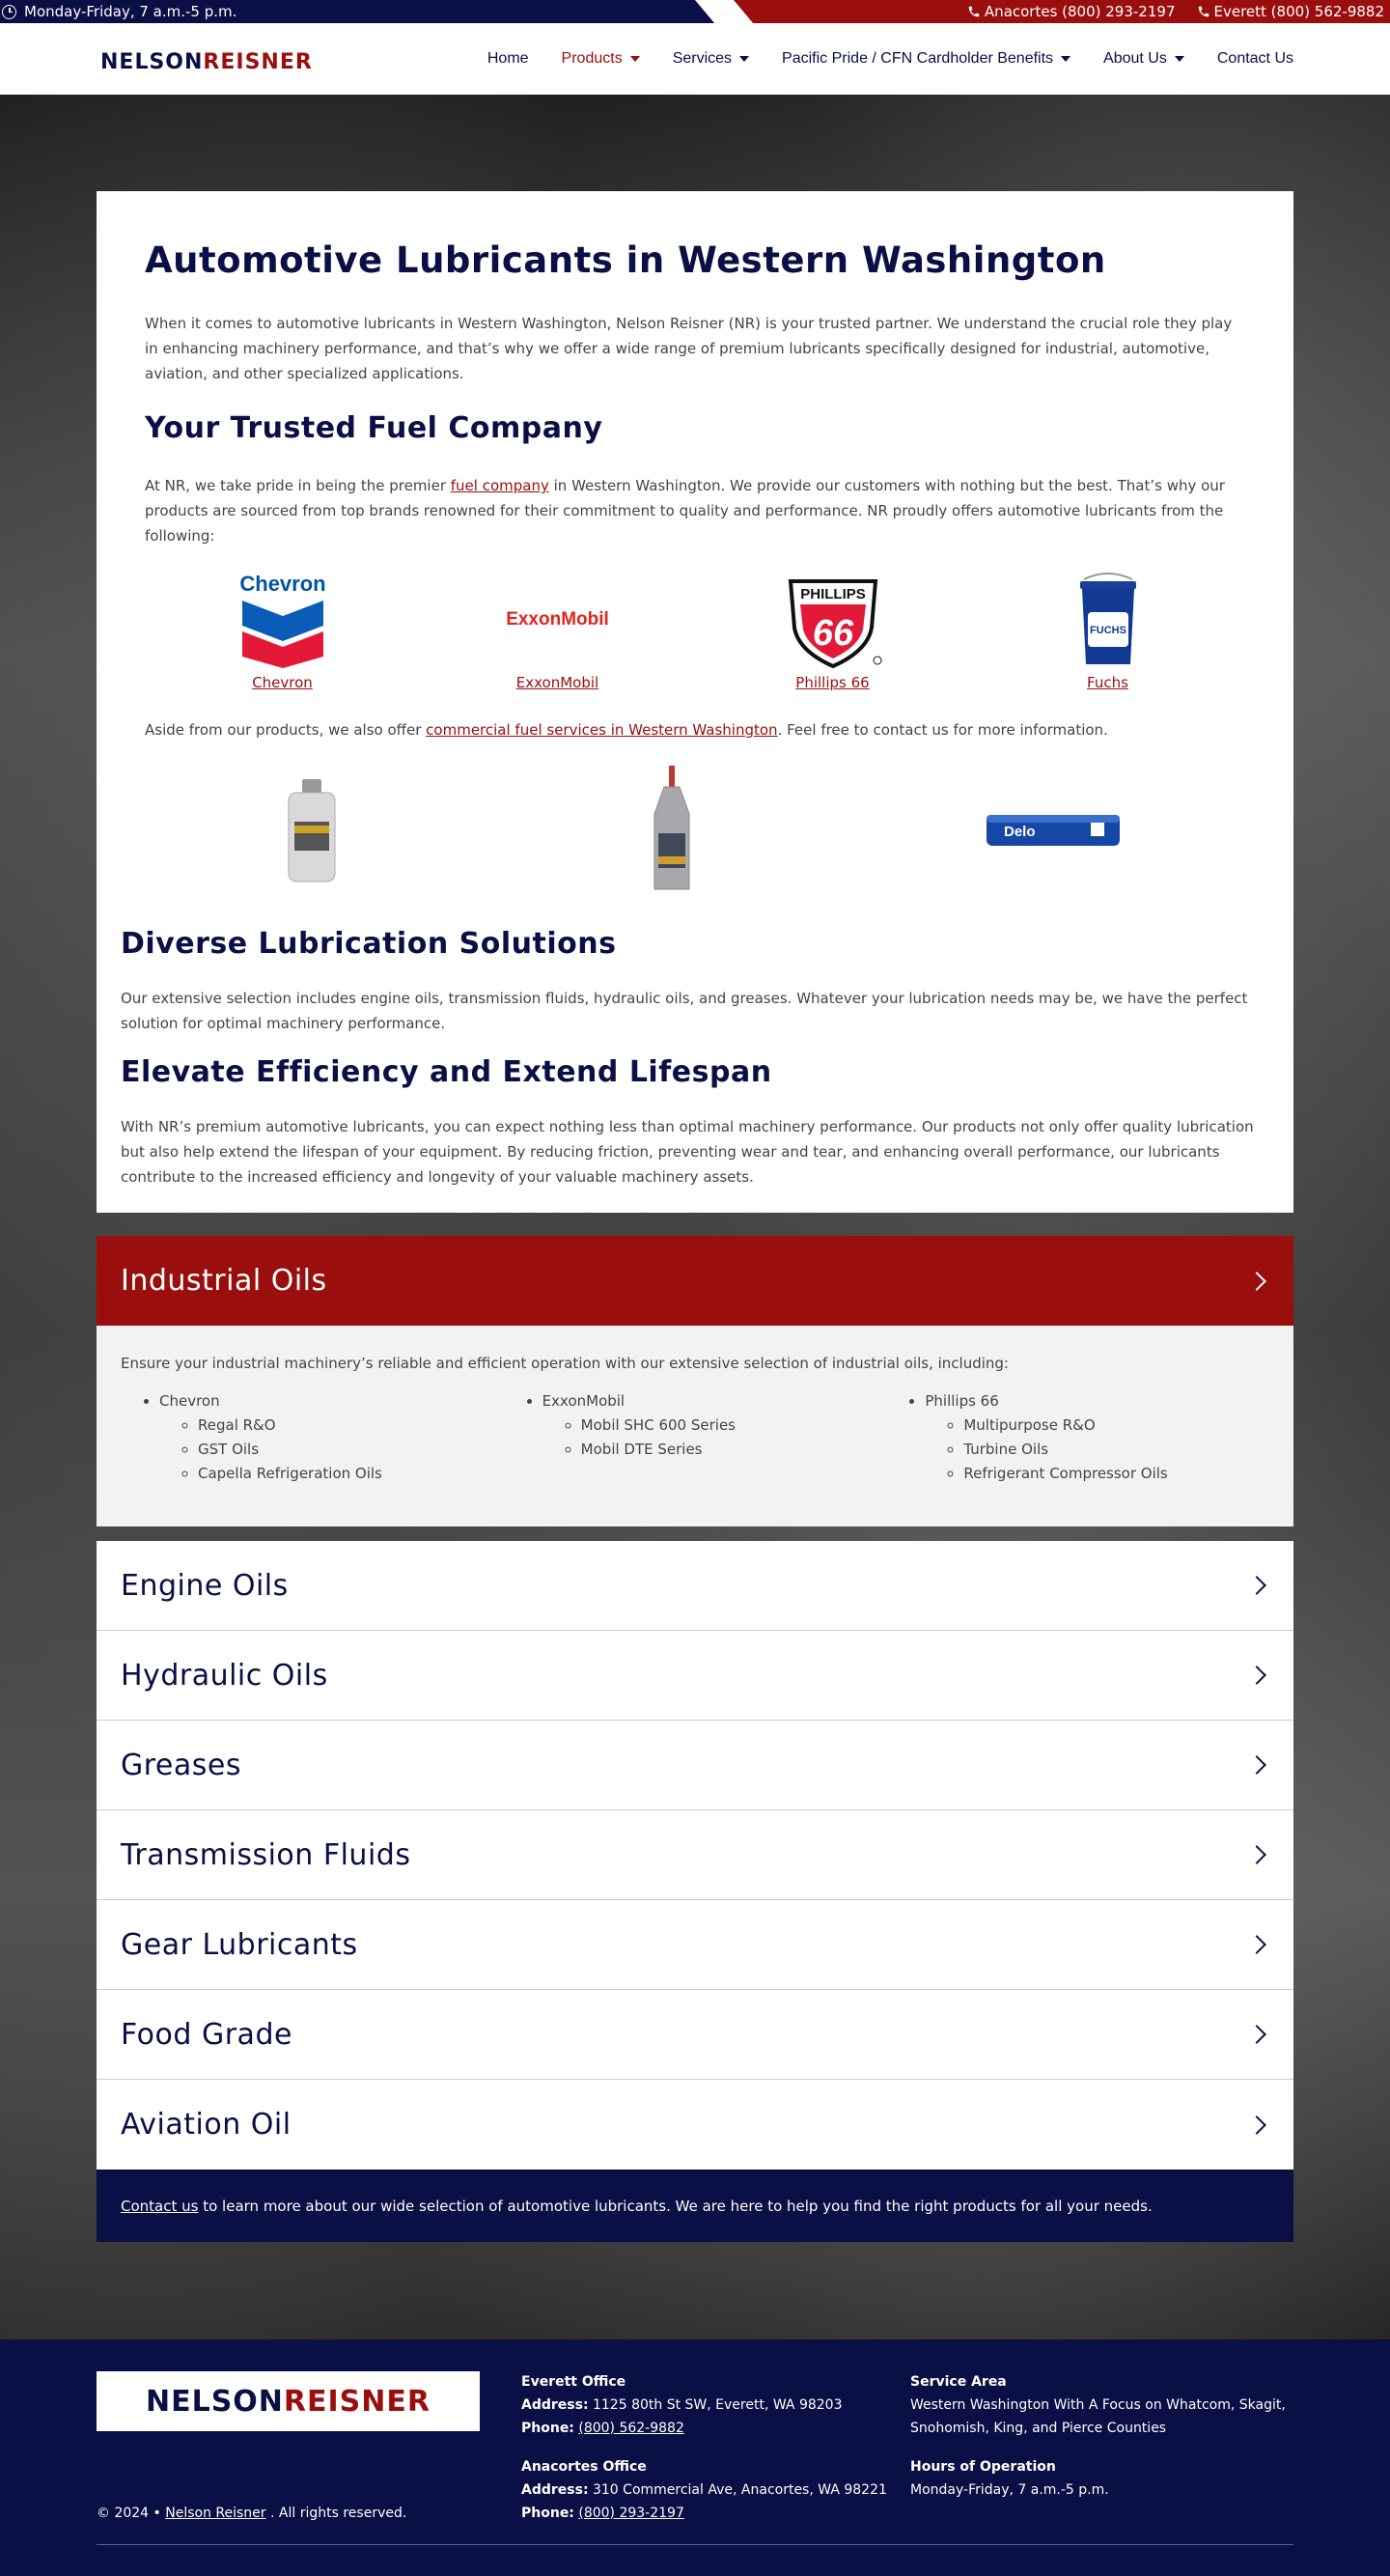 This screenshot has height=2576, width=1390. Describe the element at coordinates (9, 12) in the screenshot. I see `clock-icon` at that location.